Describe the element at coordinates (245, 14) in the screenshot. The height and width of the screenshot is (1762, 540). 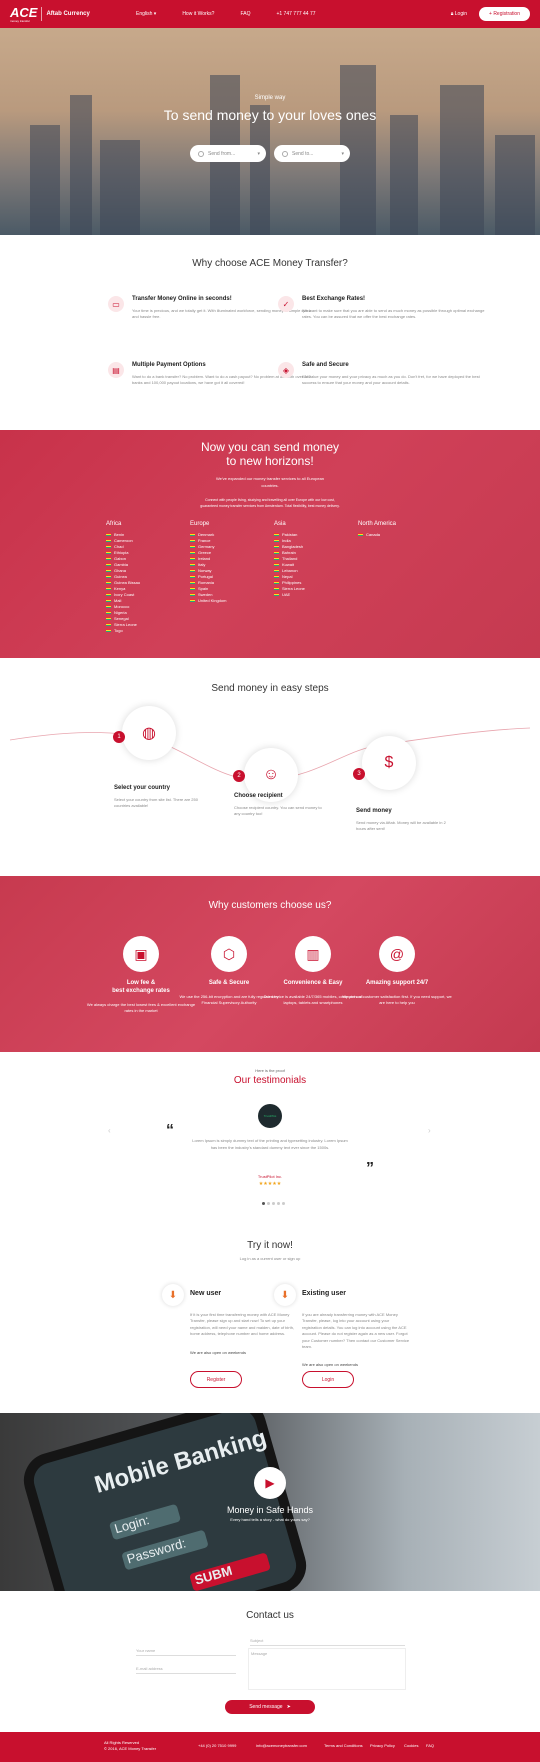
I see `nav-faq: FAQ` at that location.